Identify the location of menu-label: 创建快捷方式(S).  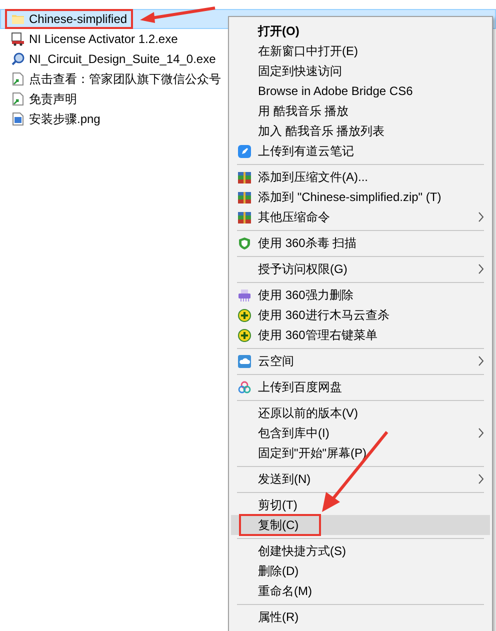
(302, 551).